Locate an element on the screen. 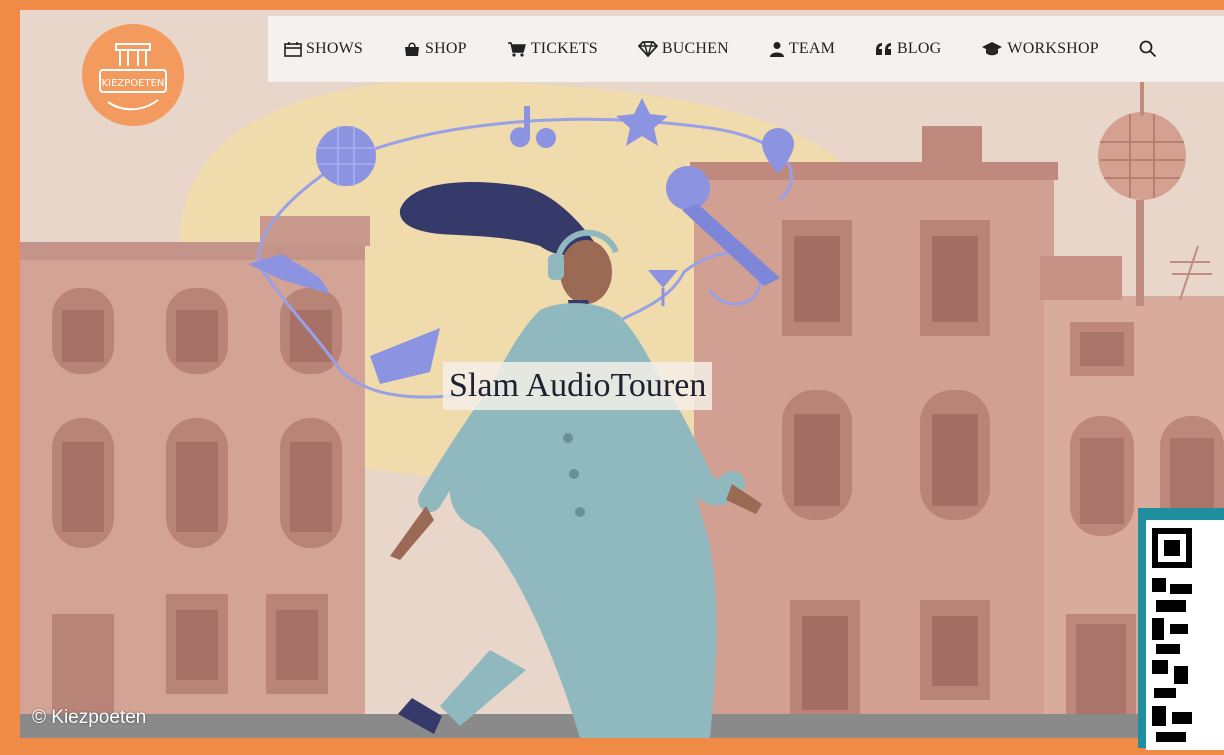 The height and width of the screenshot is (755, 1224). user-icon is located at coordinates (776, 49).